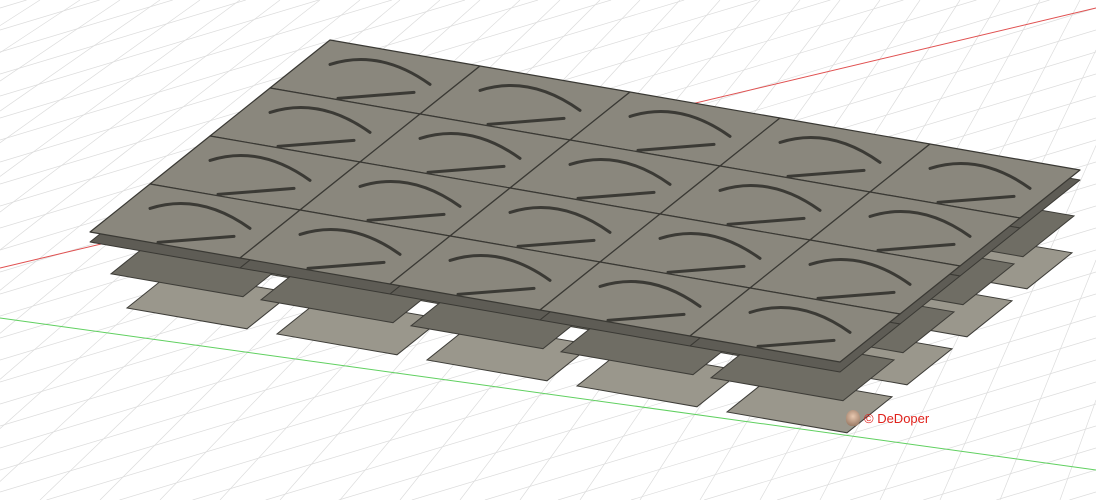 This screenshot has width=1096, height=500. I want to click on watermark: © DeDoper, so click(887, 418).